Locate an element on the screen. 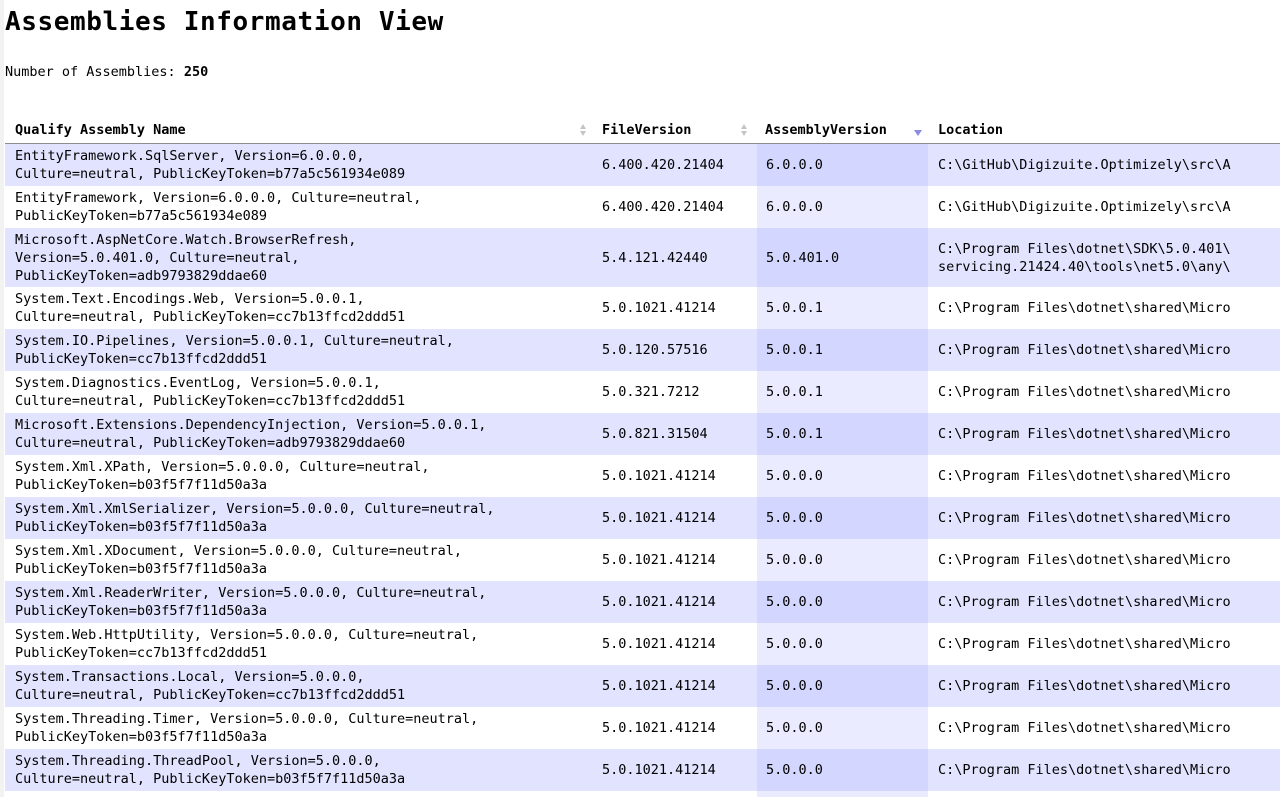 The height and width of the screenshot is (797, 1280). assembly-count-summary: Number of Assemblies: 250 is located at coordinates (106, 72).